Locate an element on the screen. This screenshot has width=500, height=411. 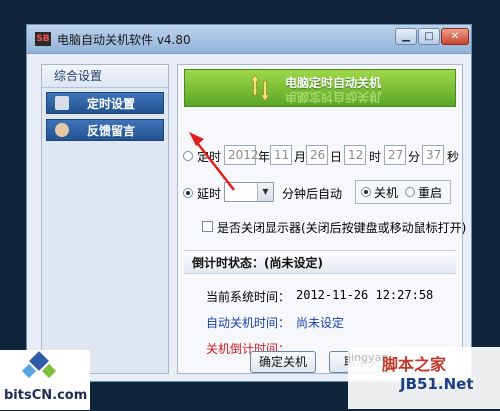
auto-off-label: 自动关机时间： is located at coordinates (248, 323).